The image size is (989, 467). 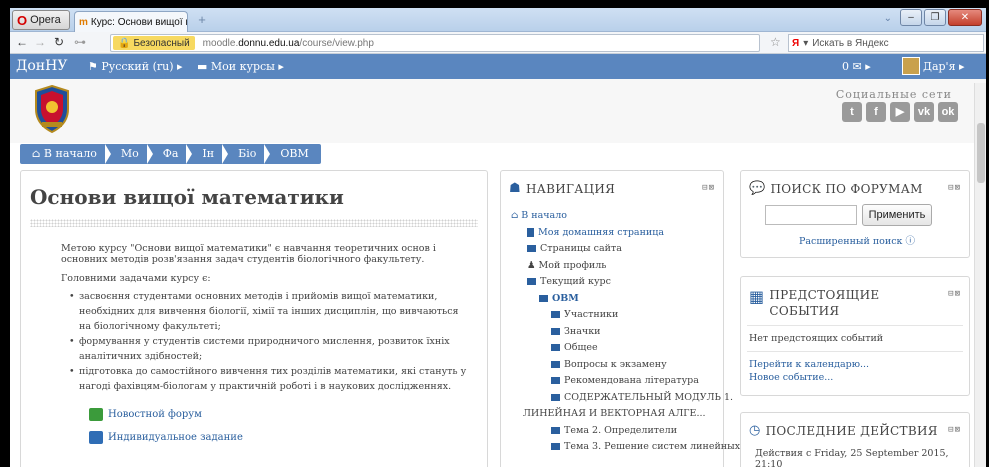 What do you see at coordinates (41, 20) in the screenshot?
I see `opera-menu-button: O Opera` at bounding box center [41, 20].